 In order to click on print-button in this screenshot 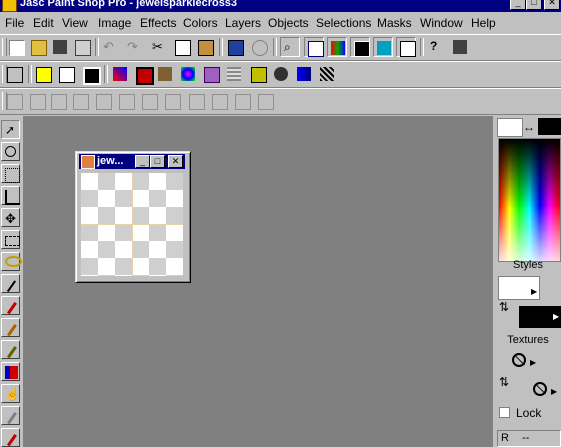, I will do `click(82, 47)`.